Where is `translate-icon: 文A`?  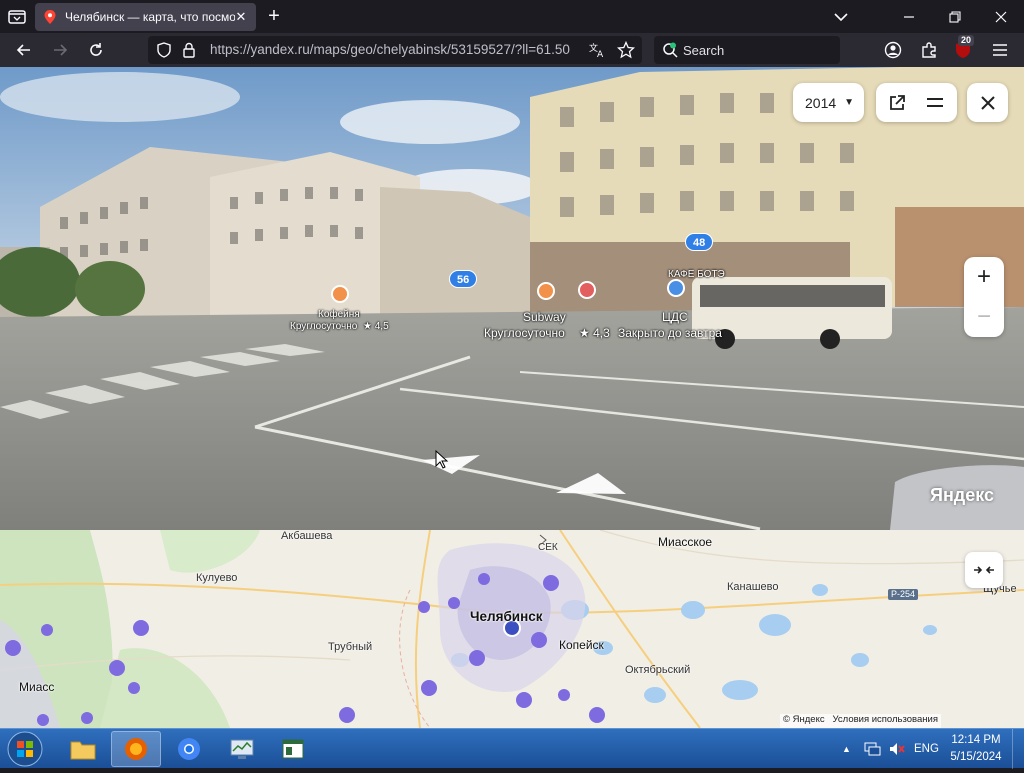
translate-icon: 文A is located at coordinates (598, 50).